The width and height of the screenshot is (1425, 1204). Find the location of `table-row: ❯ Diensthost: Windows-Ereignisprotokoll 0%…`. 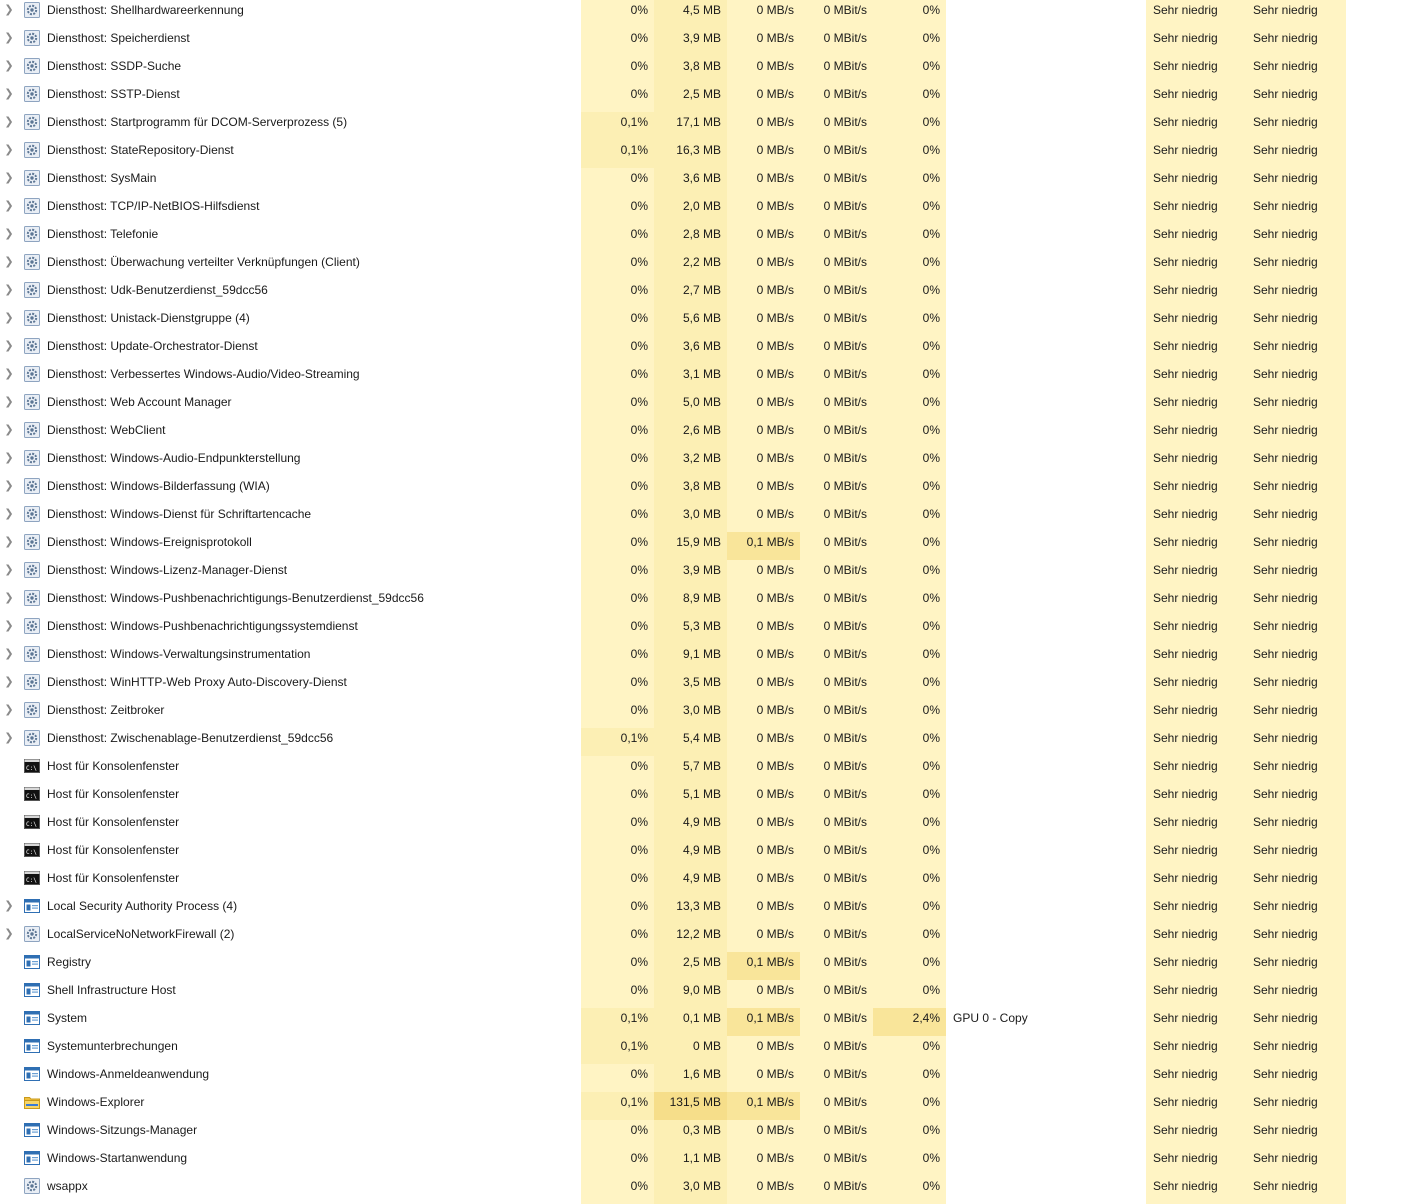

table-row: ❯ Diensthost: Windows-Ereignisprotokoll 0%… is located at coordinates (712, 546).